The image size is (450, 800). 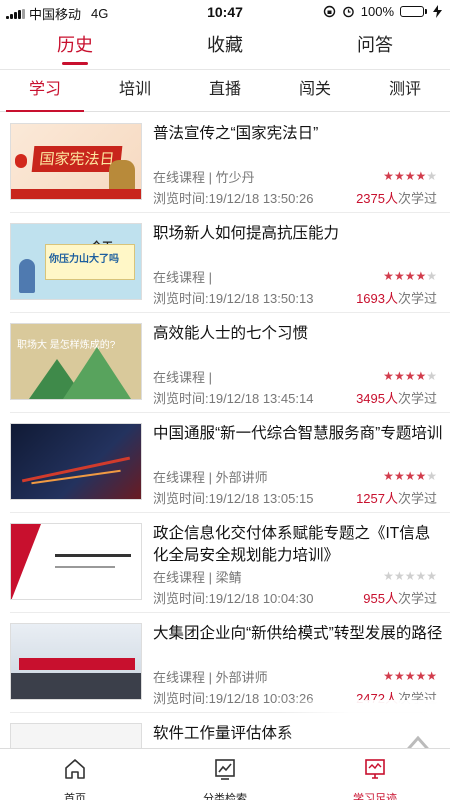 What do you see at coordinates (135, 90) in the screenshot?
I see `subtab-training: 培训` at bounding box center [135, 90].